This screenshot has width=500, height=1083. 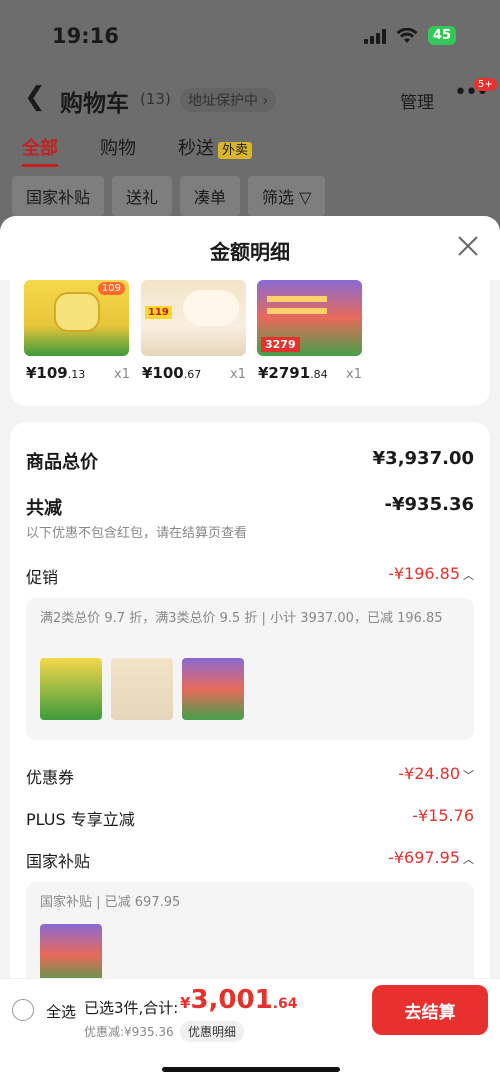 I want to click on price-tag: 3279, so click(x=280, y=344).